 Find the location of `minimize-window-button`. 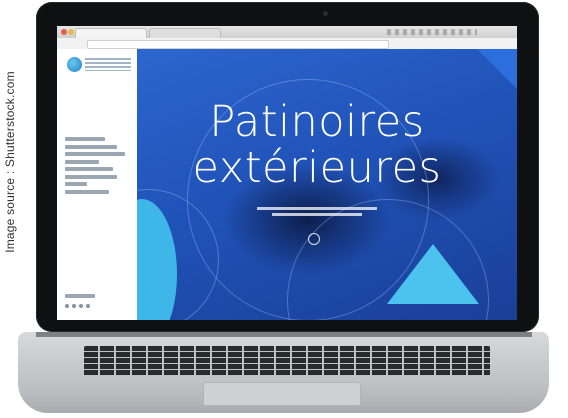

minimize-window-button is located at coordinates (71, 32).